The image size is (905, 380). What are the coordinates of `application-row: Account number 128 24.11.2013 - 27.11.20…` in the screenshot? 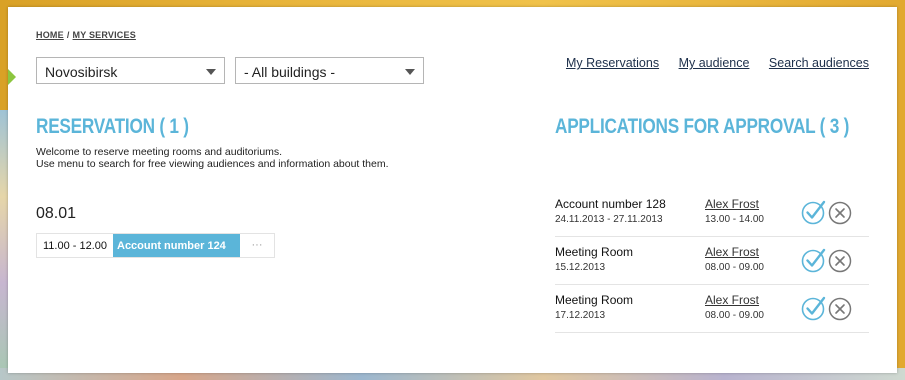 It's located at (712, 213).